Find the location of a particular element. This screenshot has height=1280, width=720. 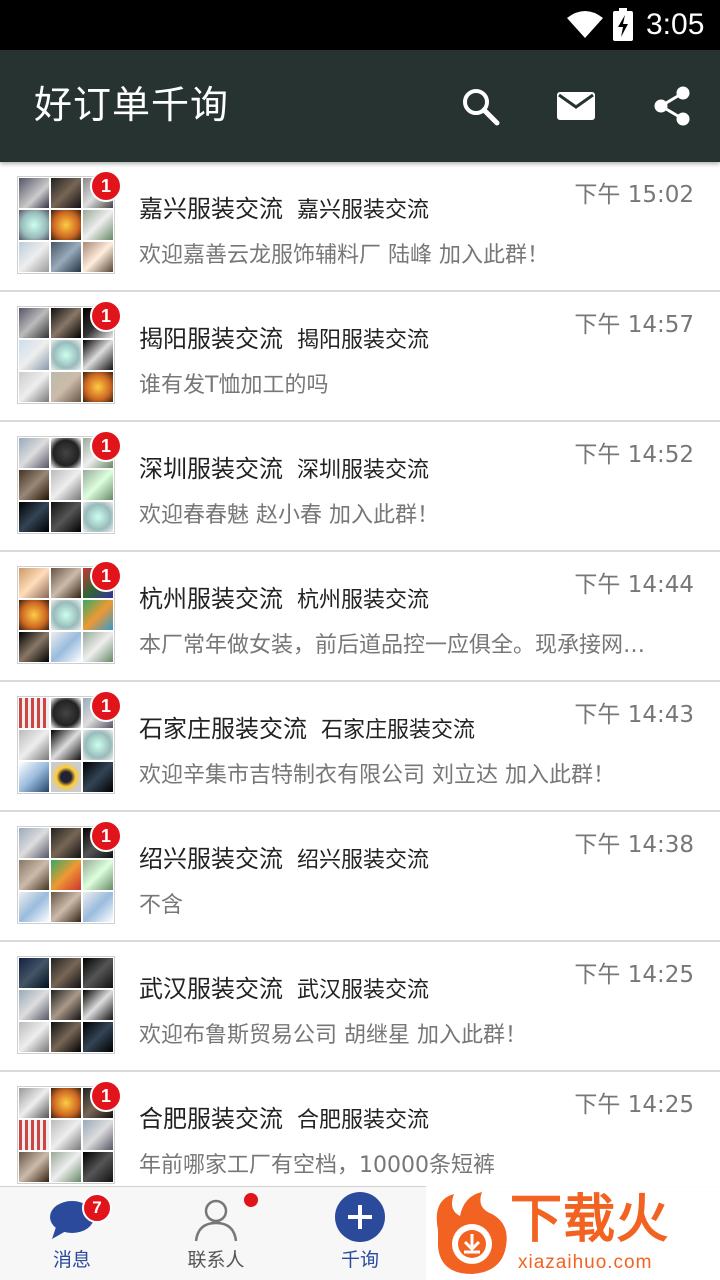

messages-badge: 7 is located at coordinates (97, 1208).